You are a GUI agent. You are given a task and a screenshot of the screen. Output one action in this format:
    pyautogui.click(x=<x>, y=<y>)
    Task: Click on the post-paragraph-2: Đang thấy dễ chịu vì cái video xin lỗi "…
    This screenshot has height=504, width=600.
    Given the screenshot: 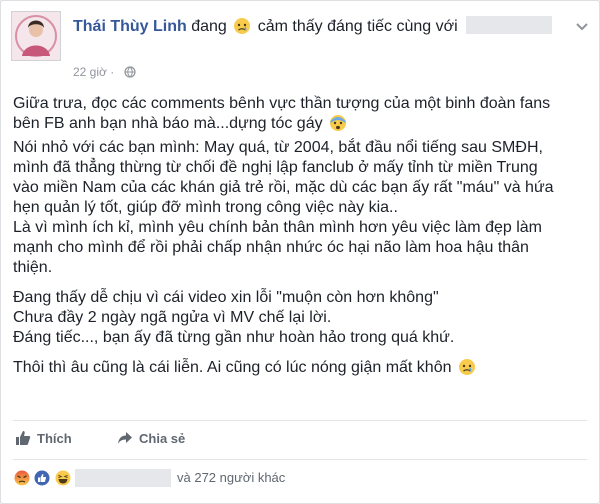 What is the action you would take?
    pyautogui.click(x=300, y=318)
    